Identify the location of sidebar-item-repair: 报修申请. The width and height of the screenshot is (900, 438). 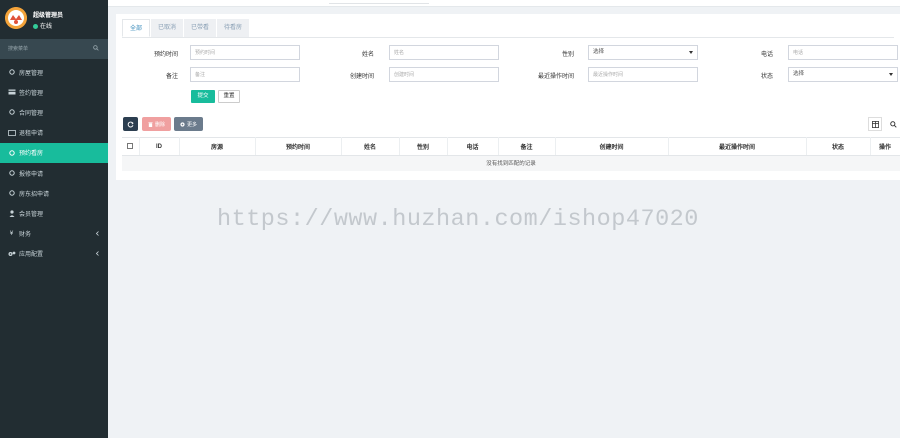
(54, 173).